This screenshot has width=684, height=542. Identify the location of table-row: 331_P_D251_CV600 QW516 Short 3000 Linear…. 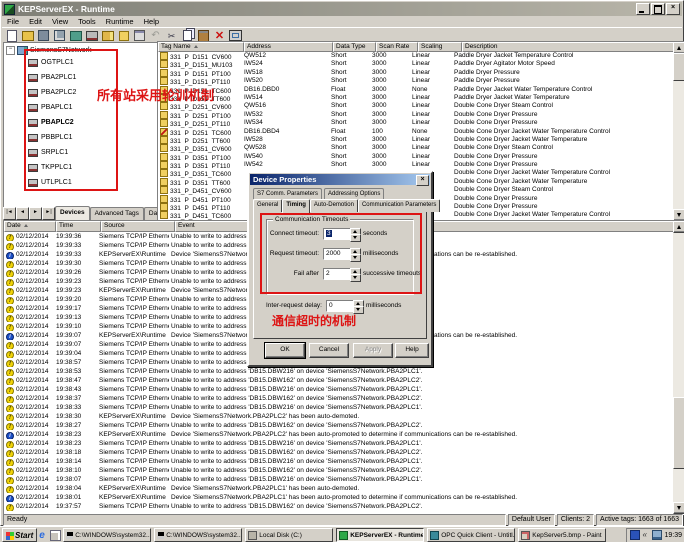
(415, 106).